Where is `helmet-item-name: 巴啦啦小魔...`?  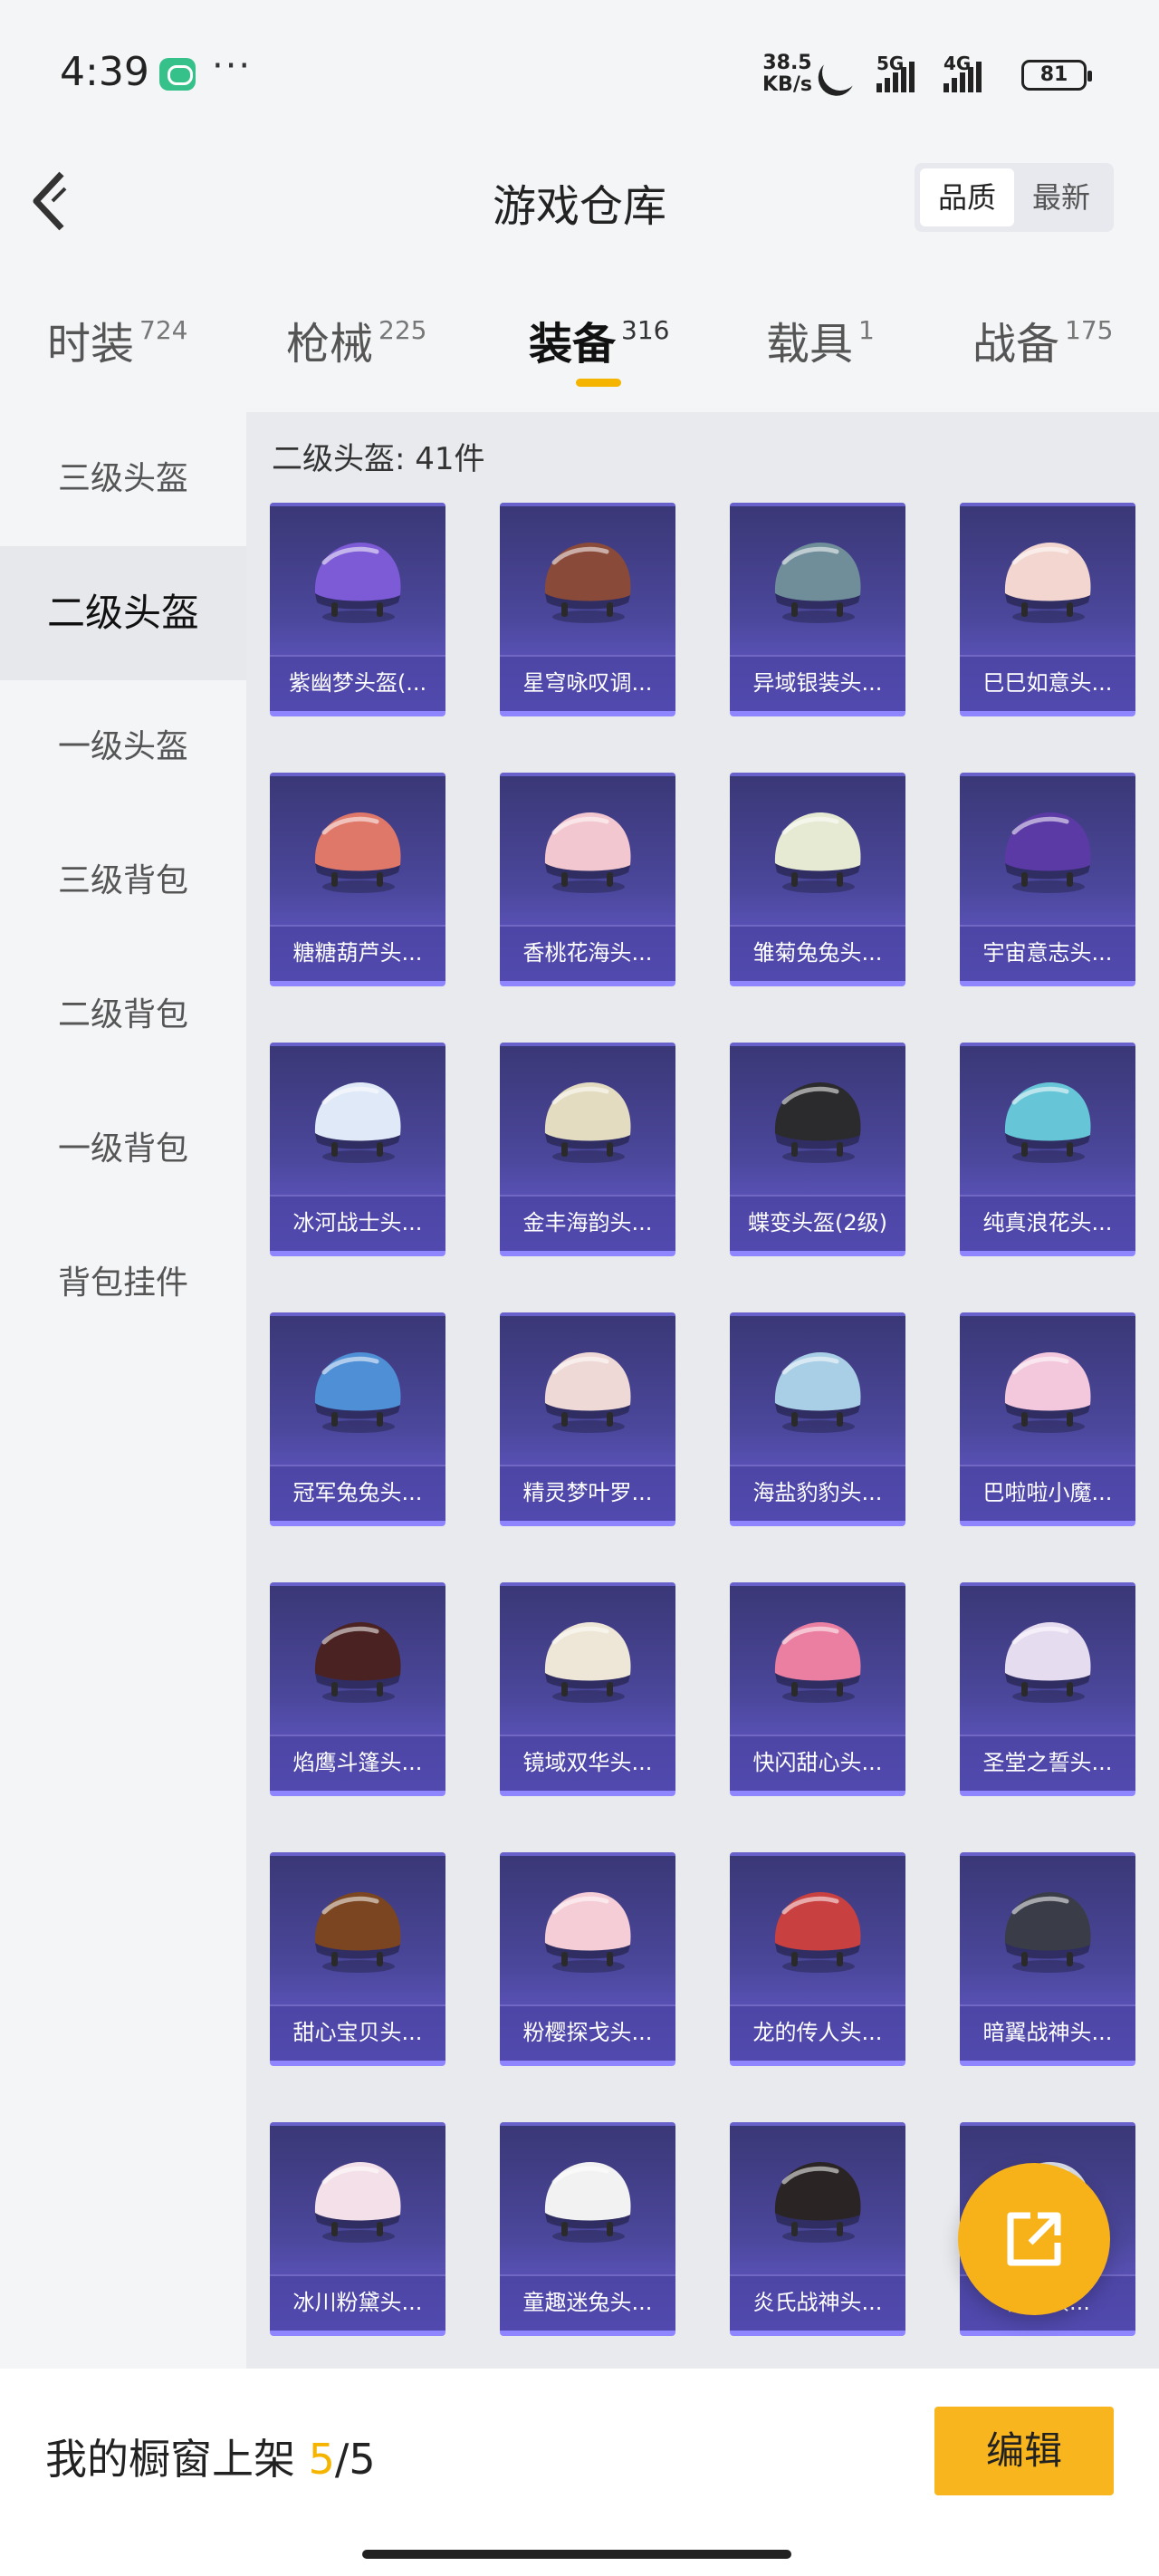
helmet-item-name: 巴啦啦小魔... is located at coordinates (1047, 1493).